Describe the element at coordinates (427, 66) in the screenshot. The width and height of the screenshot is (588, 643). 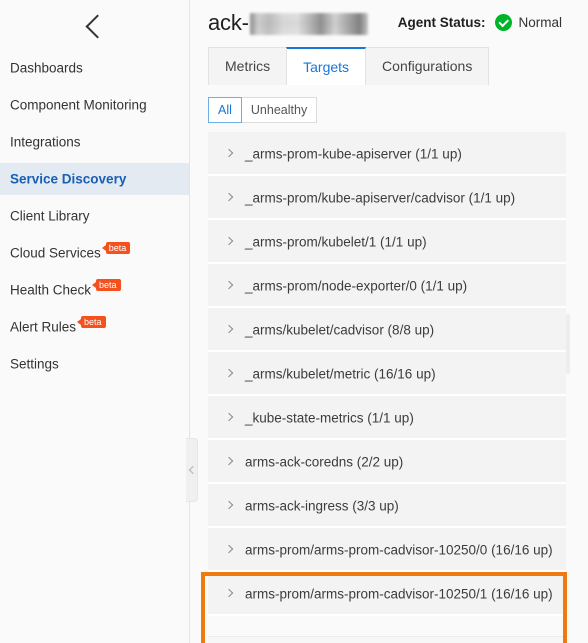
I see `tab-configurations: Configurations` at that location.